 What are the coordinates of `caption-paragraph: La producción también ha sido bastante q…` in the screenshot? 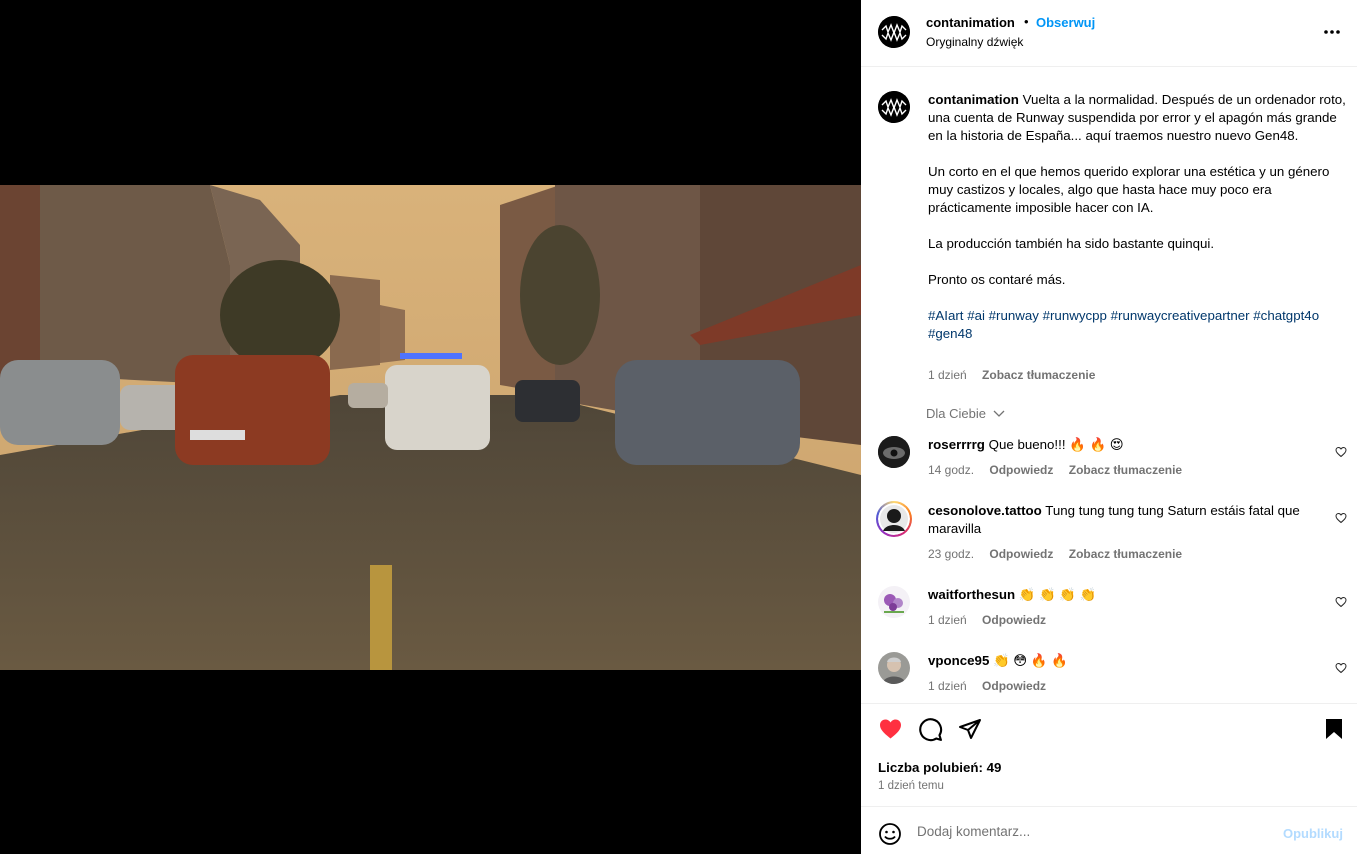 It's located at (1071, 243).